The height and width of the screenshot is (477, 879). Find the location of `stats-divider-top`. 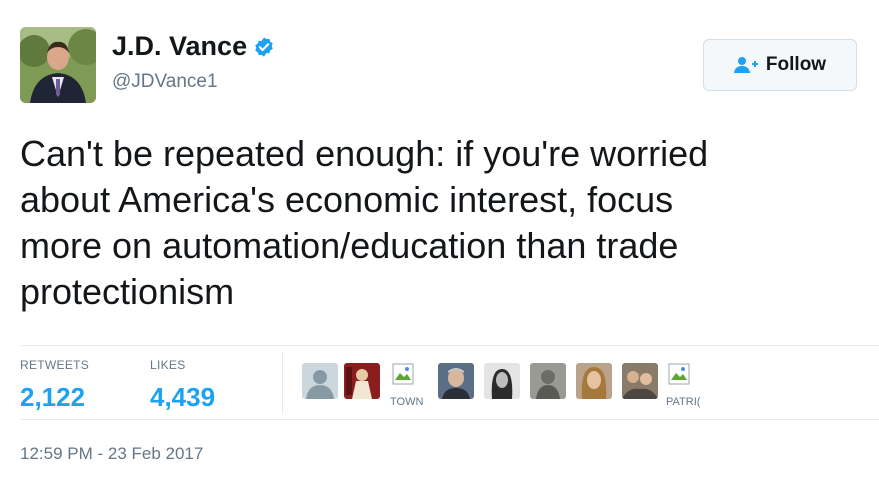

stats-divider-top is located at coordinates (449, 345).